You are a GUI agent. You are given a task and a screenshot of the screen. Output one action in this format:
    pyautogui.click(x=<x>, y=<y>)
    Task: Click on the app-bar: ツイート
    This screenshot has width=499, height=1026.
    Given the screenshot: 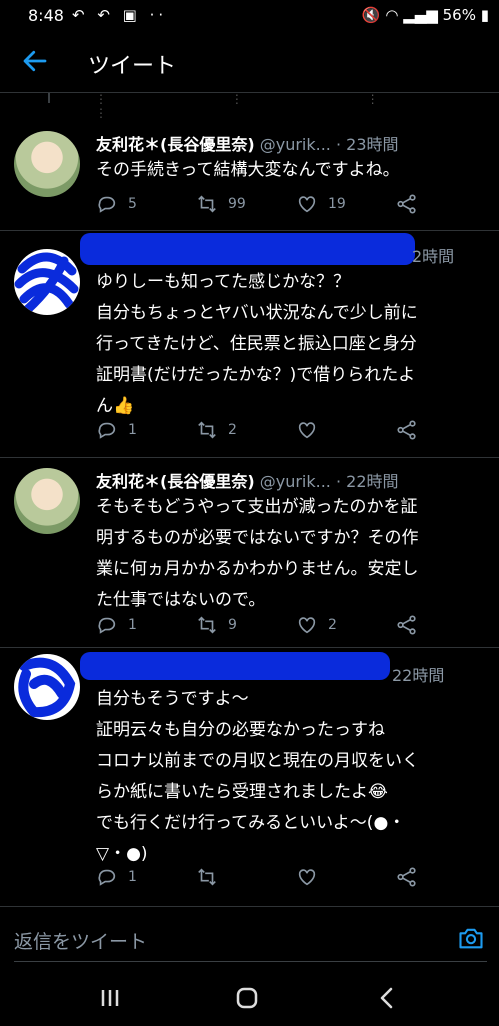 What is the action you would take?
    pyautogui.click(x=249, y=63)
    